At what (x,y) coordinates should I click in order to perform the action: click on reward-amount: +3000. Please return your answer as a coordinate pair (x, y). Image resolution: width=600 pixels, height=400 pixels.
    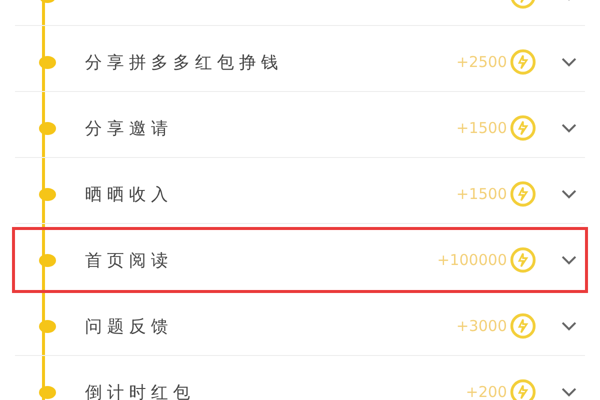
    Looking at the image, I should click on (481, 326).